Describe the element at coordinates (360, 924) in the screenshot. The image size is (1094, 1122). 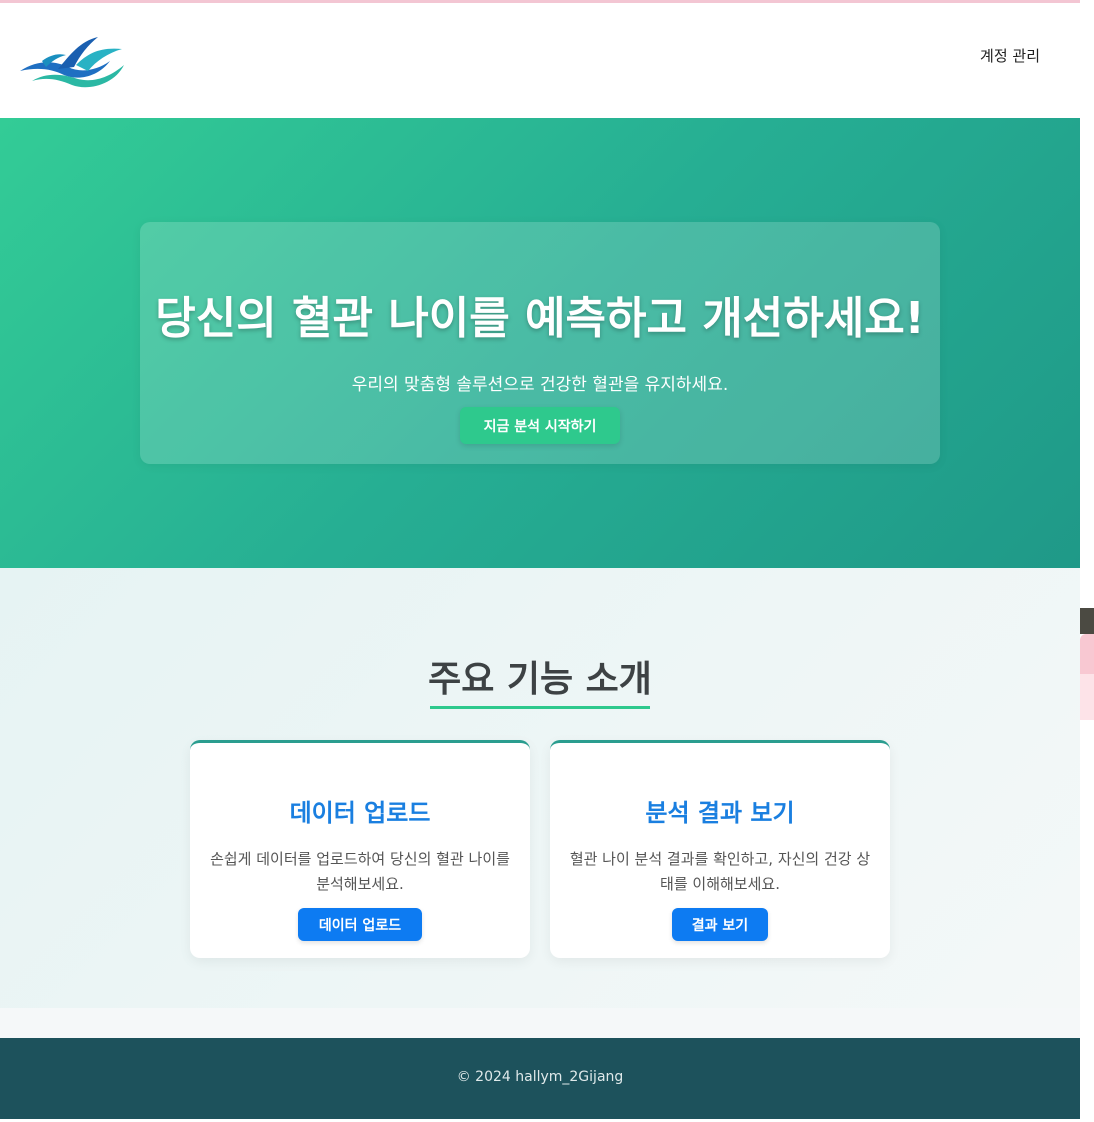
I see `data-upload-button: 데이터 업로드` at that location.